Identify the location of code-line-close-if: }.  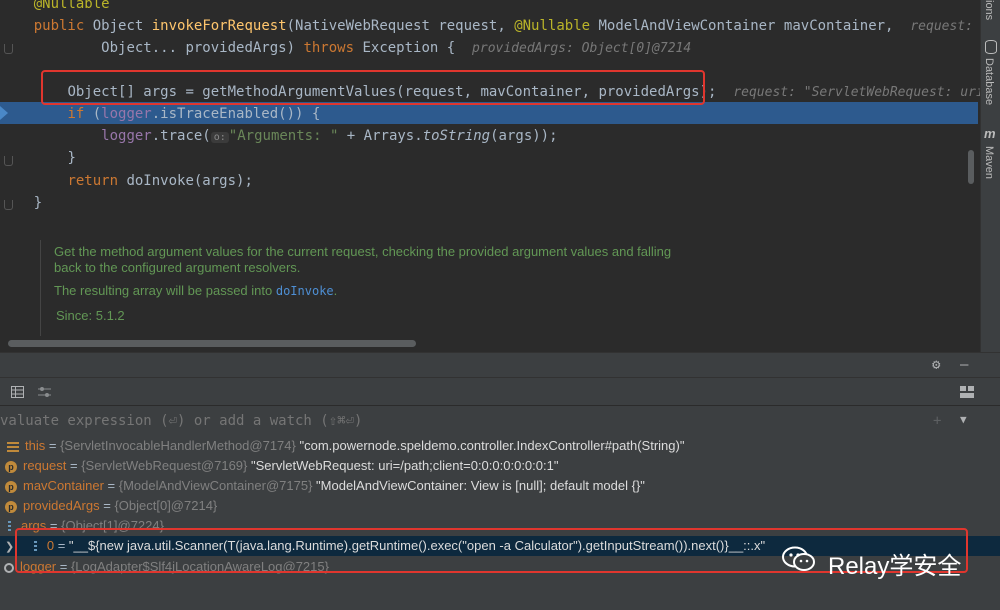
(71, 158).